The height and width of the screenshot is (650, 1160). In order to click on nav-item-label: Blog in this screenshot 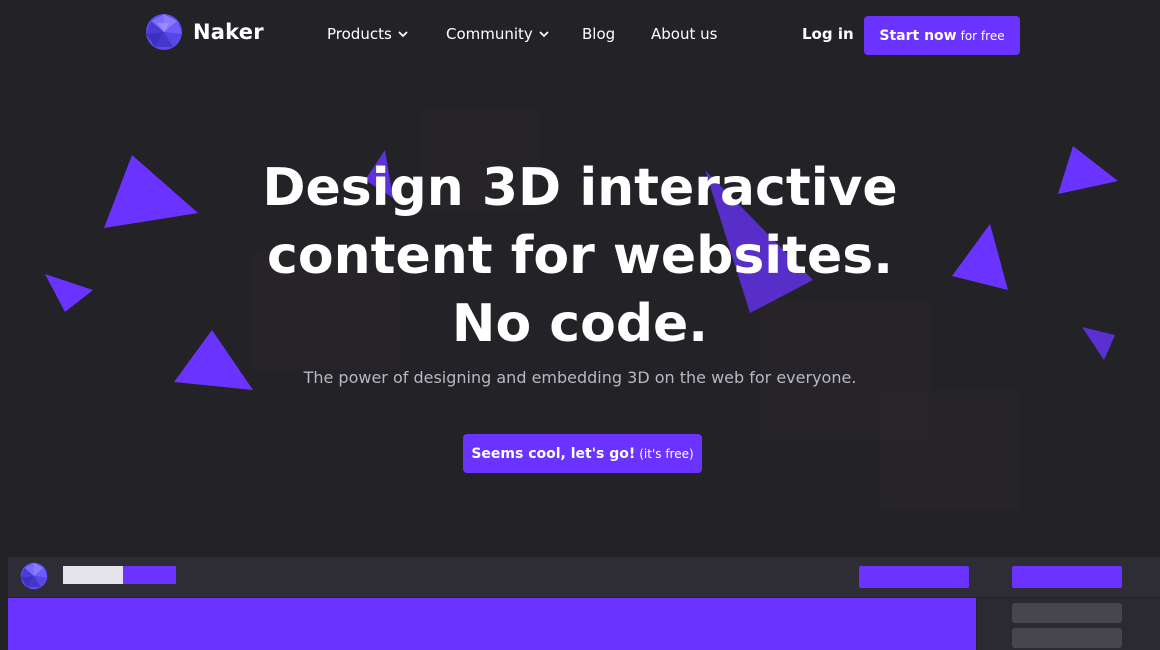, I will do `click(599, 34)`.